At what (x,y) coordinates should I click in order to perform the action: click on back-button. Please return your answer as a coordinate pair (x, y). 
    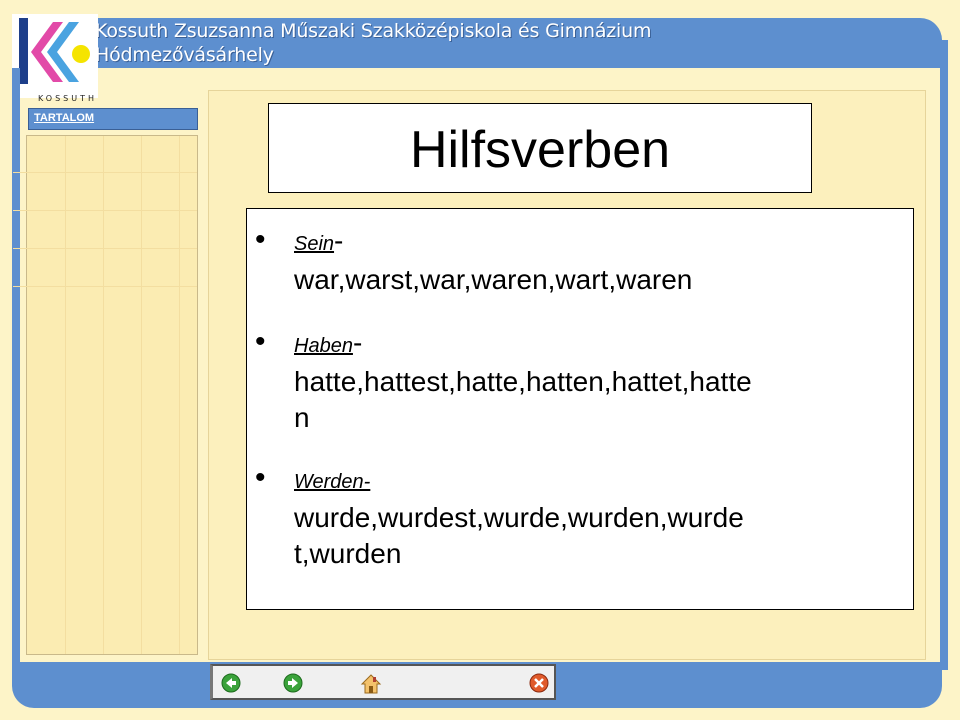
    Looking at the image, I should click on (231, 683).